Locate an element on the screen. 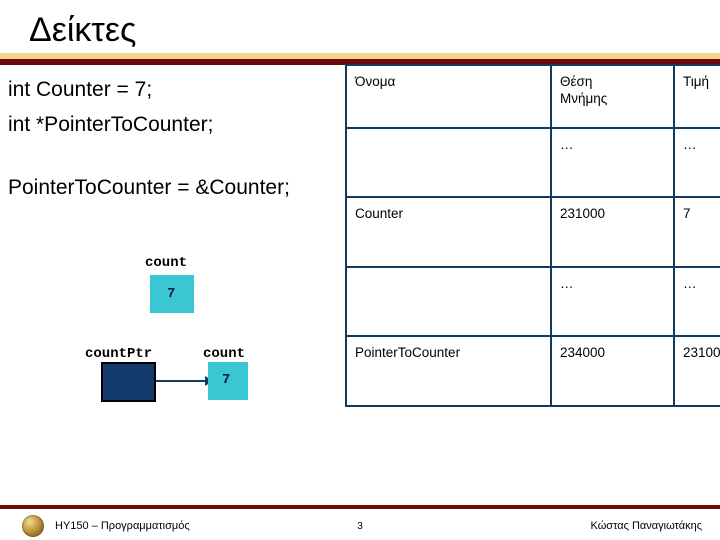 This screenshot has height=540, width=720. diagram-count-value-top: 7 is located at coordinates (171, 294).